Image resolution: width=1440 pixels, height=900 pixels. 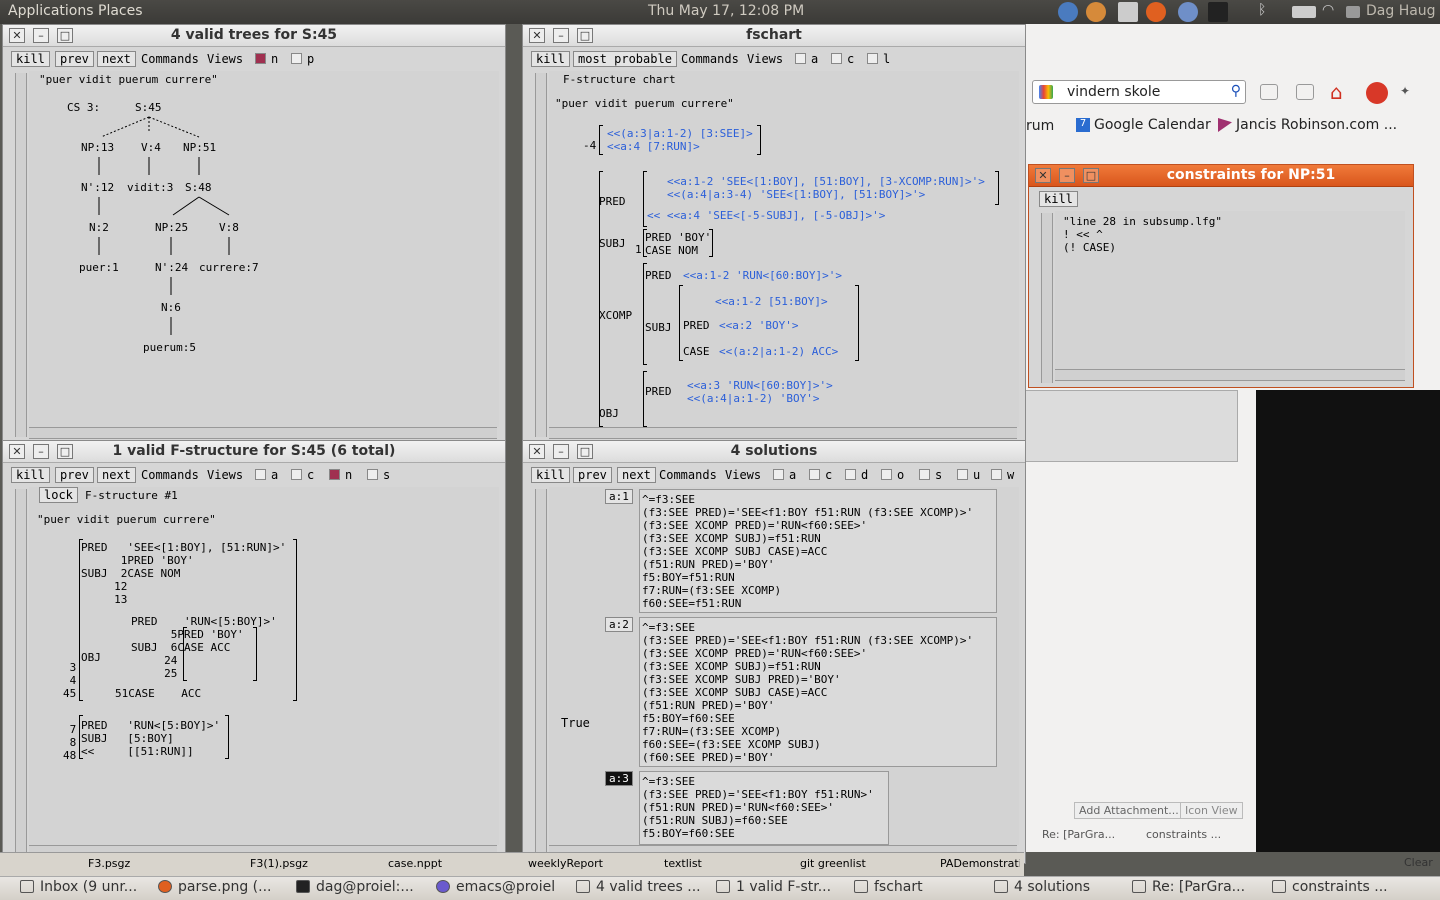 What do you see at coordinates (99, 227) in the screenshot?
I see `node-n2: N:2` at bounding box center [99, 227].